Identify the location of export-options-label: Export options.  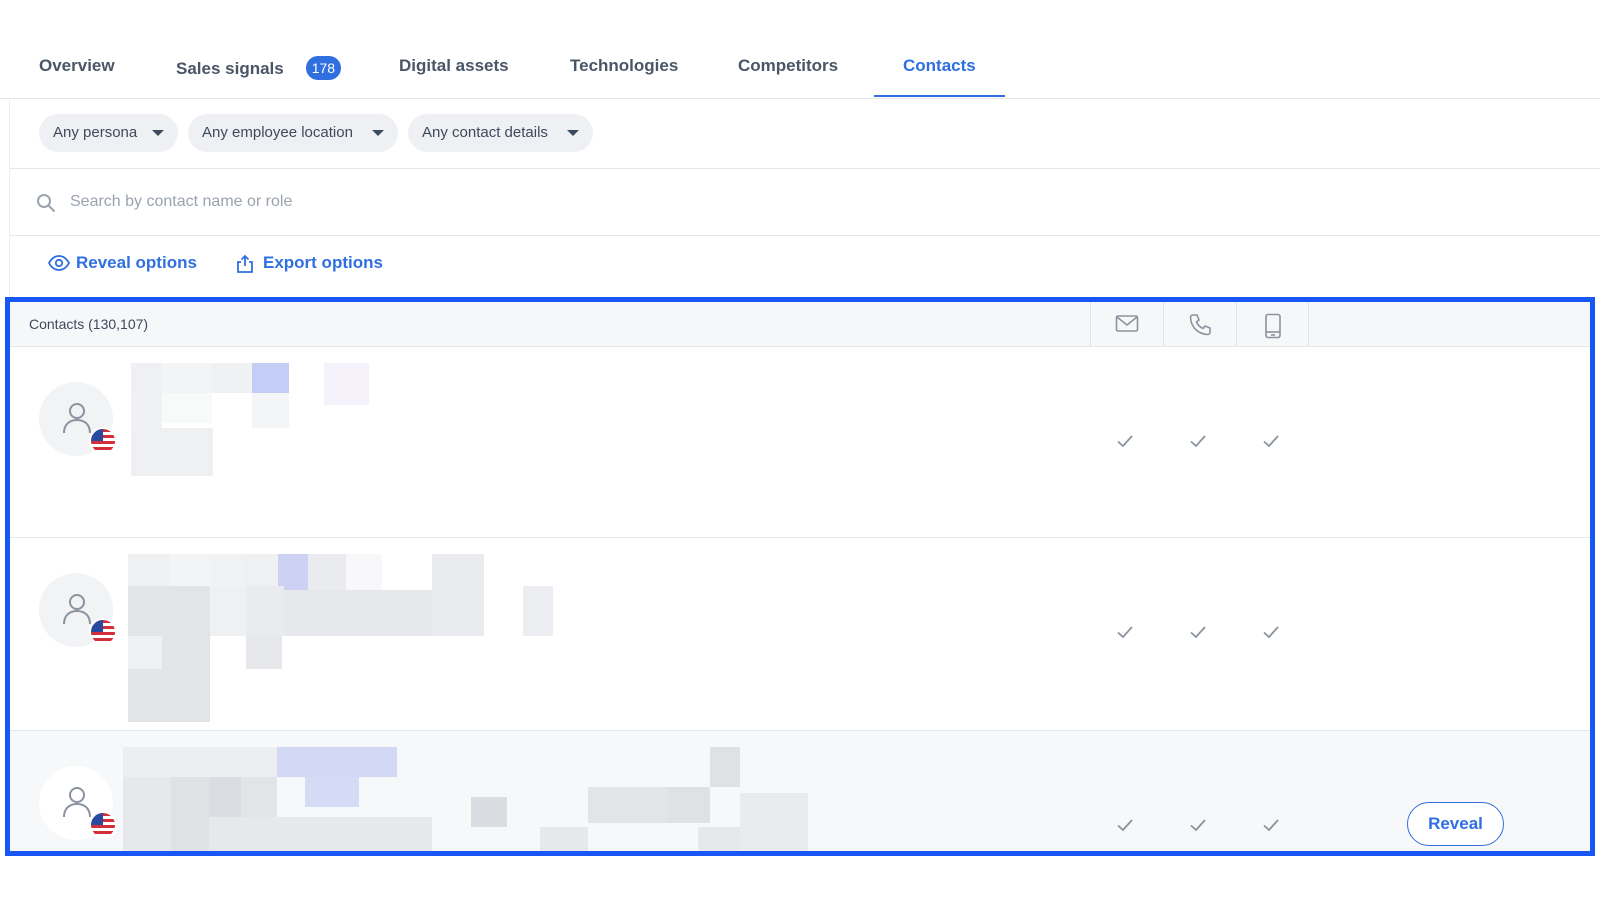
(323, 262).